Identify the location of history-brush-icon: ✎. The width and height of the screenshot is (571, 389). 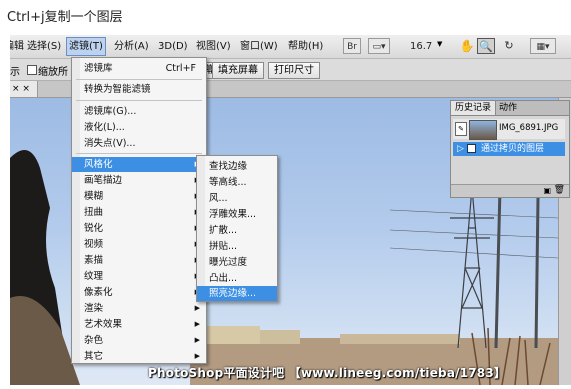
(461, 129).